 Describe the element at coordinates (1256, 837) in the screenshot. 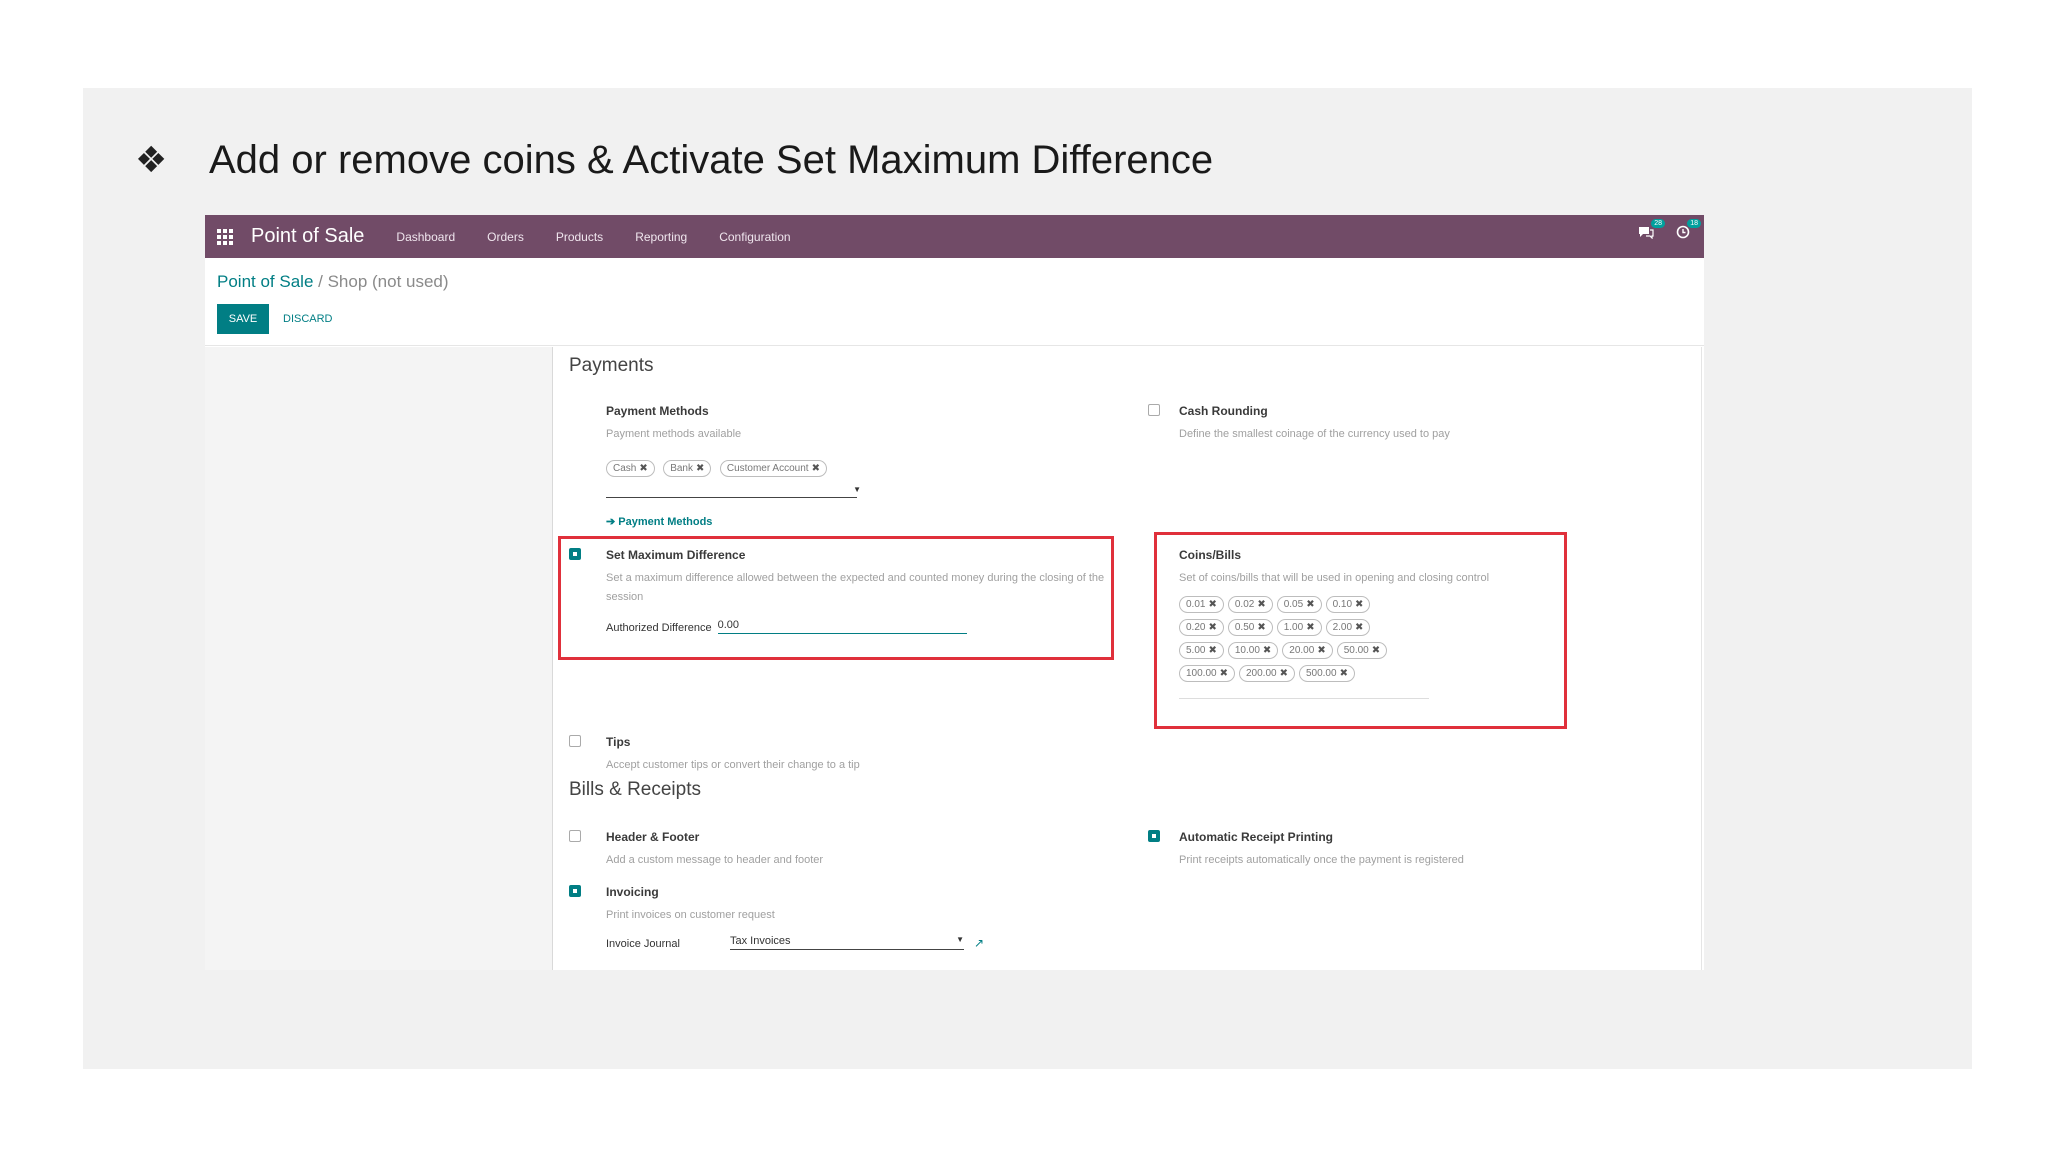

I see `auto-receipt-title: Automatic Receipt Printing` at that location.